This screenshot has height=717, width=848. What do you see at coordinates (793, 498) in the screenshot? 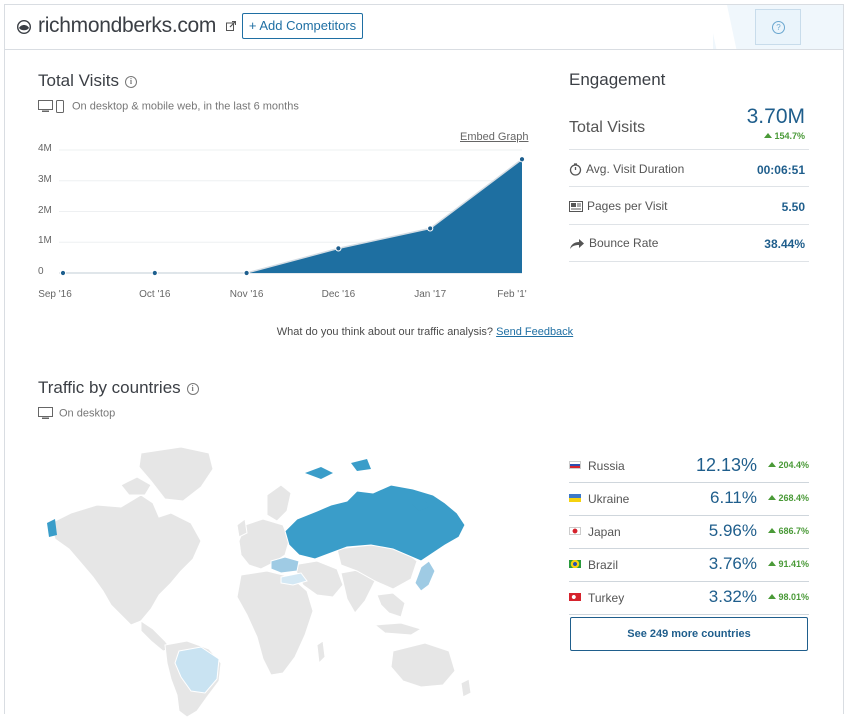
I see `change-text: 268.4%` at bounding box center [793, 498].